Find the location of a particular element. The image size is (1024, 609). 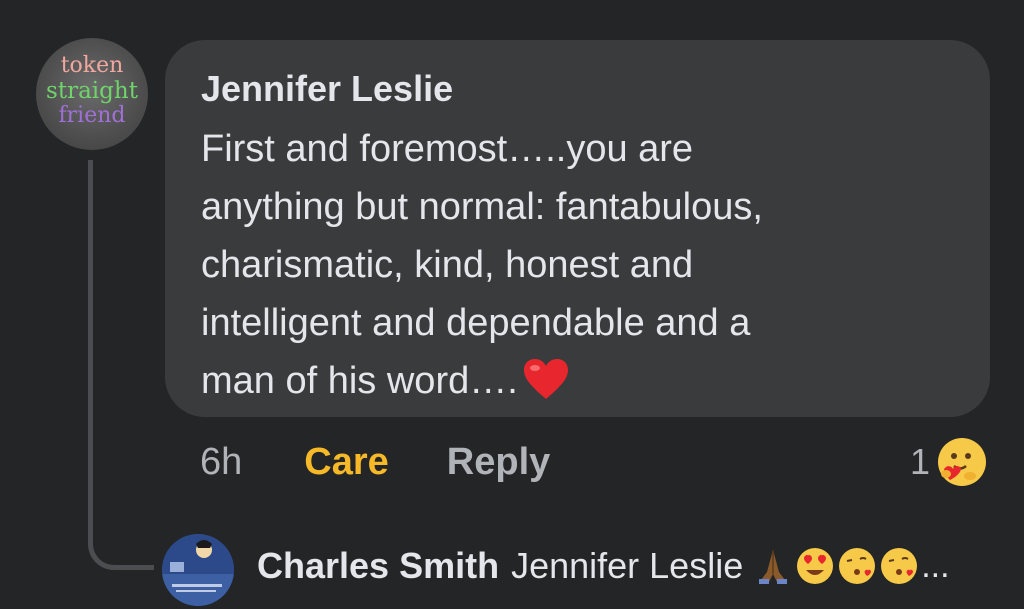

avatar-text-line1: token is located at coordinates (92, 65).